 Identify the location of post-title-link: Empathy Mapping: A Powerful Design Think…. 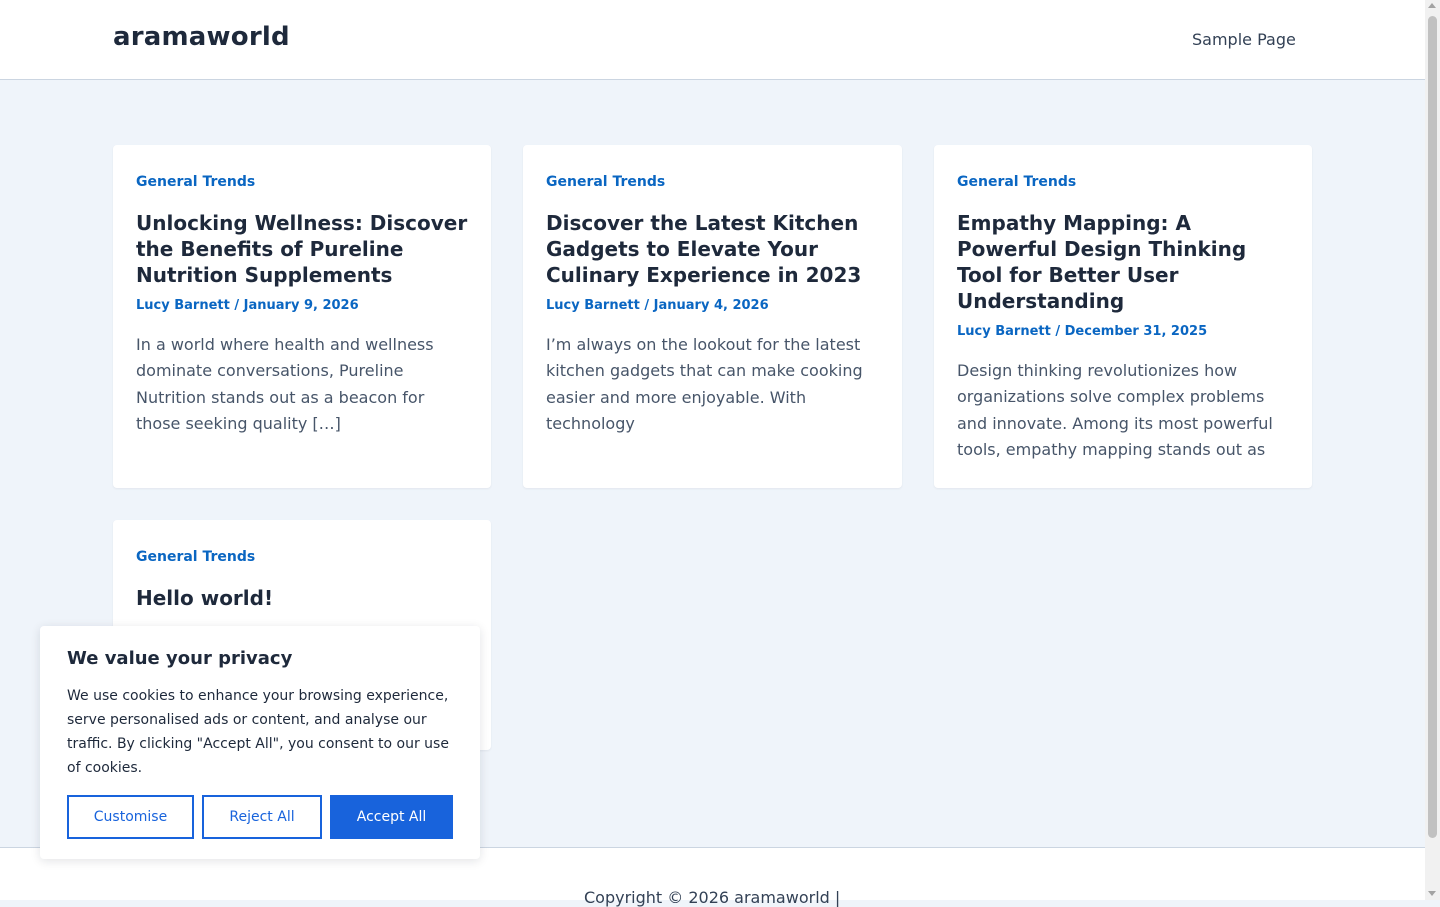
(1123, 262).